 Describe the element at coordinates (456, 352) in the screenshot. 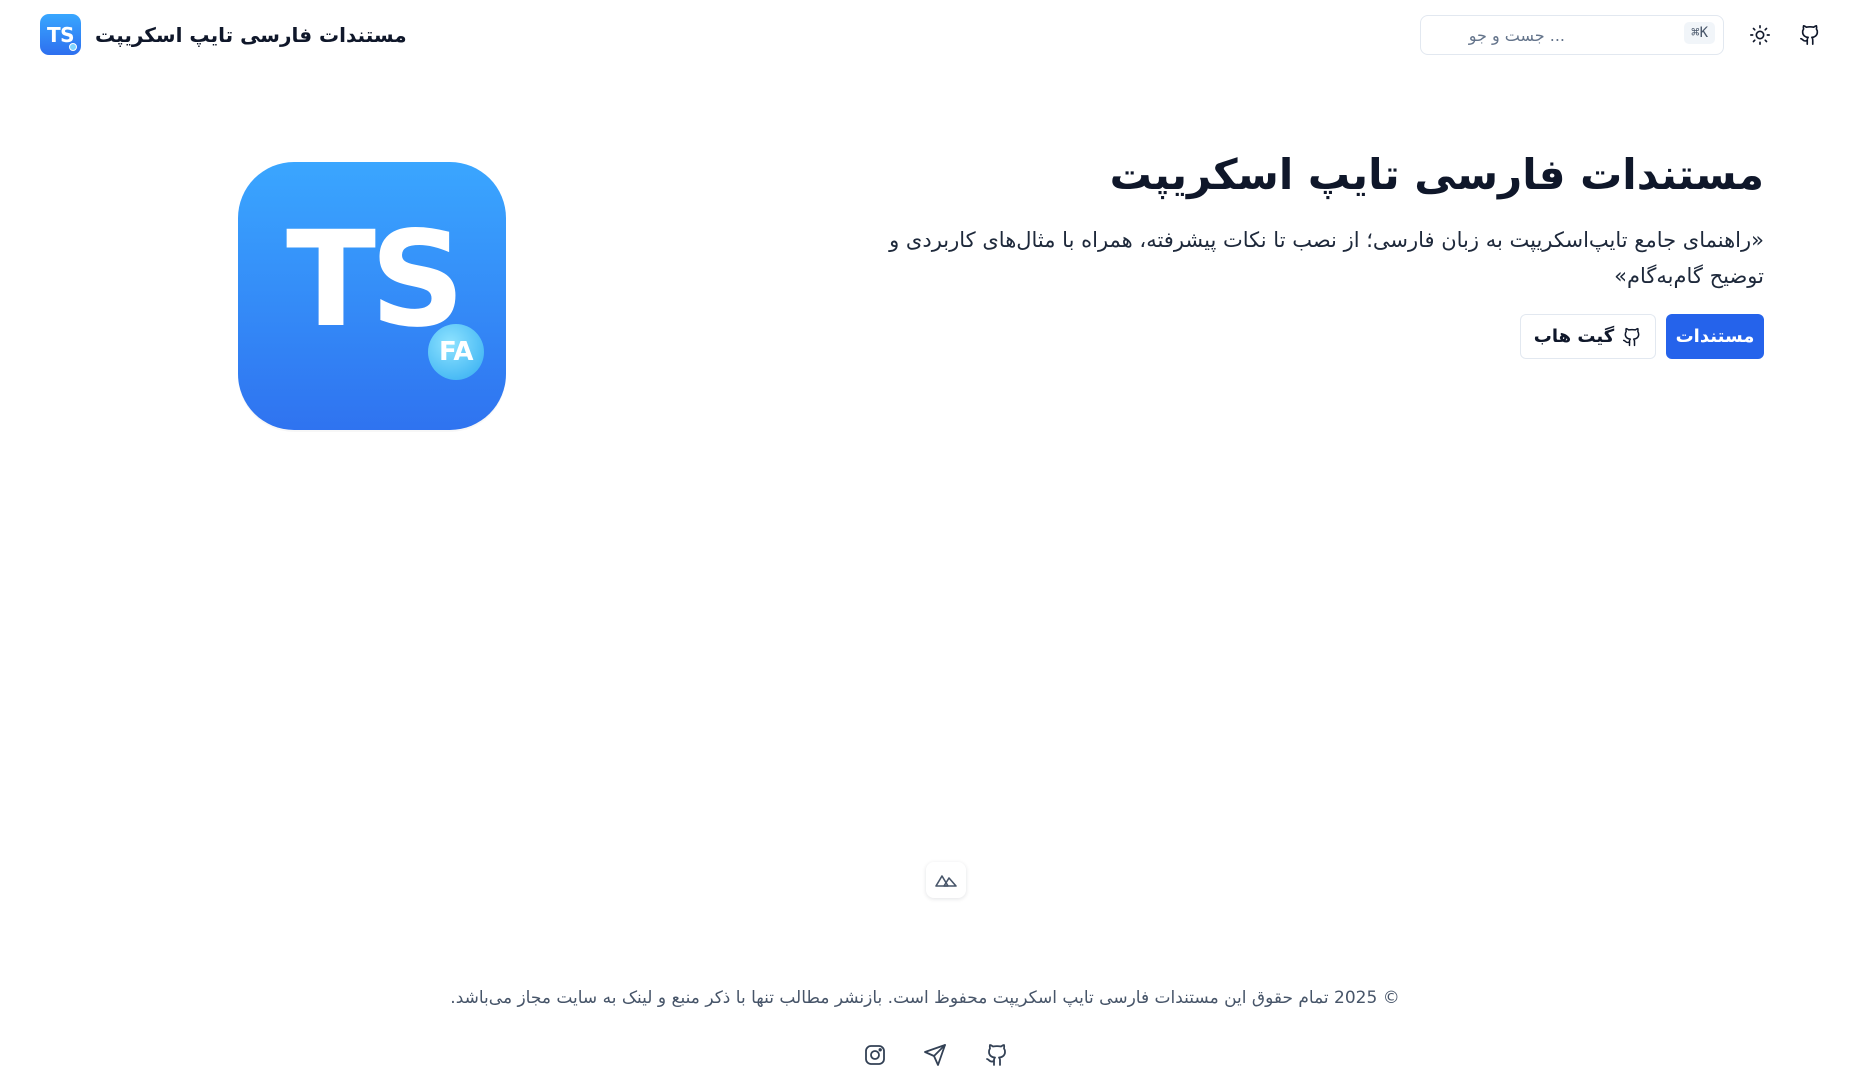

I see `hero-logo-badge: FA` at that location.